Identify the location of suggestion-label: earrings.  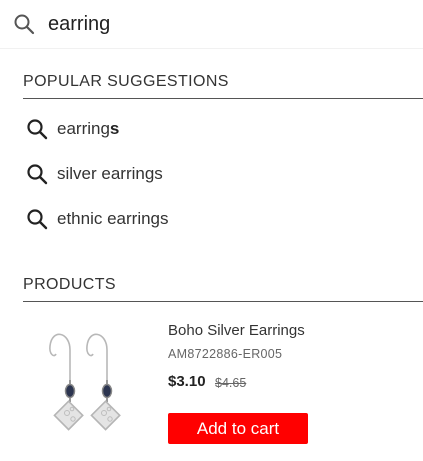
(88, 128).